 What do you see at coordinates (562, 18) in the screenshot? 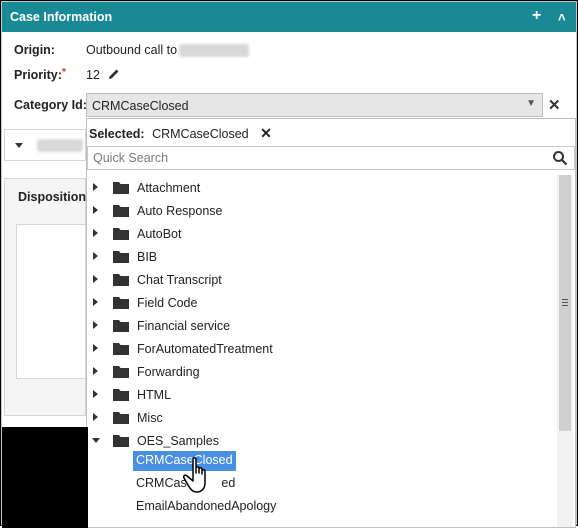
I see `collapse-button: ˄` at bounding box center [562, 18].